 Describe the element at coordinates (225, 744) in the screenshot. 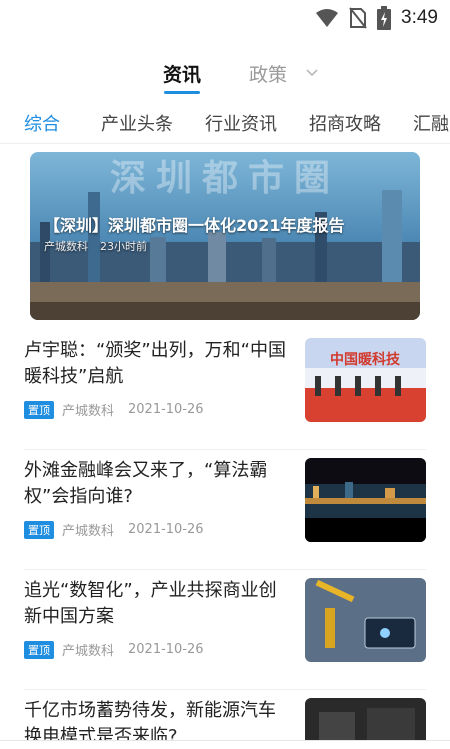

I see `bottom-navigation` at that location.